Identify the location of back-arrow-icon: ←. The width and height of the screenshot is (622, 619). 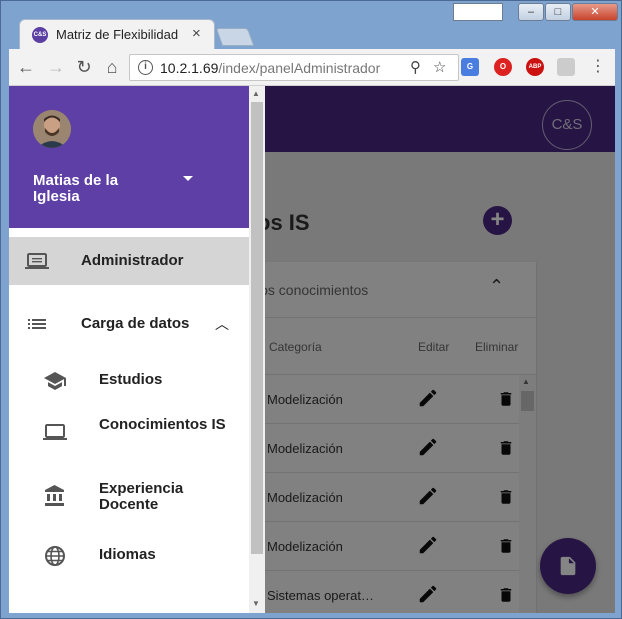
(26, 67).